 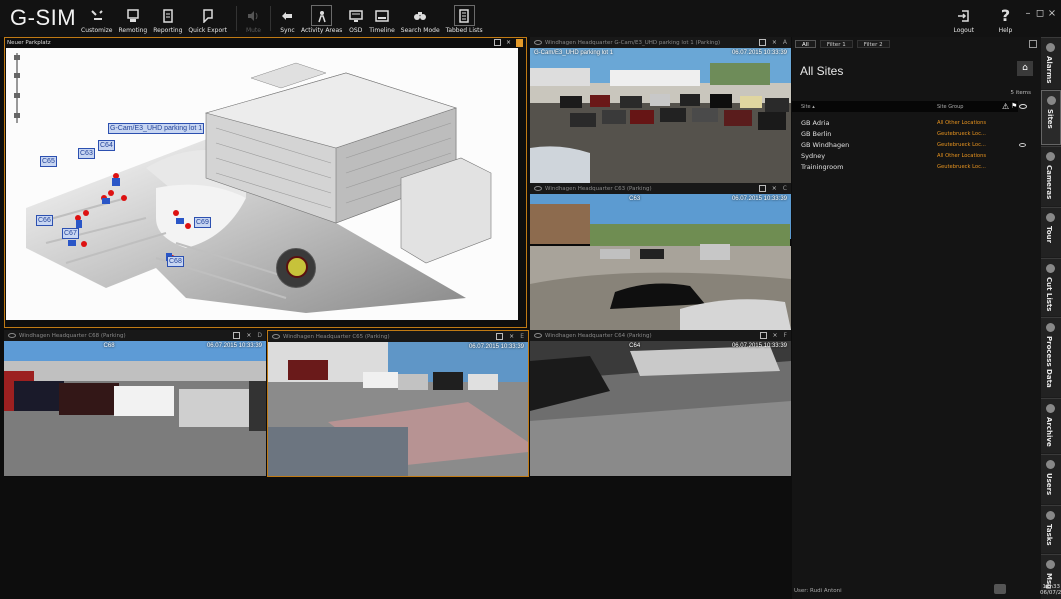 I want to click on pane-header: Windhagen Headquarter C64 (Parking) × F, so click(x=660, y=335).